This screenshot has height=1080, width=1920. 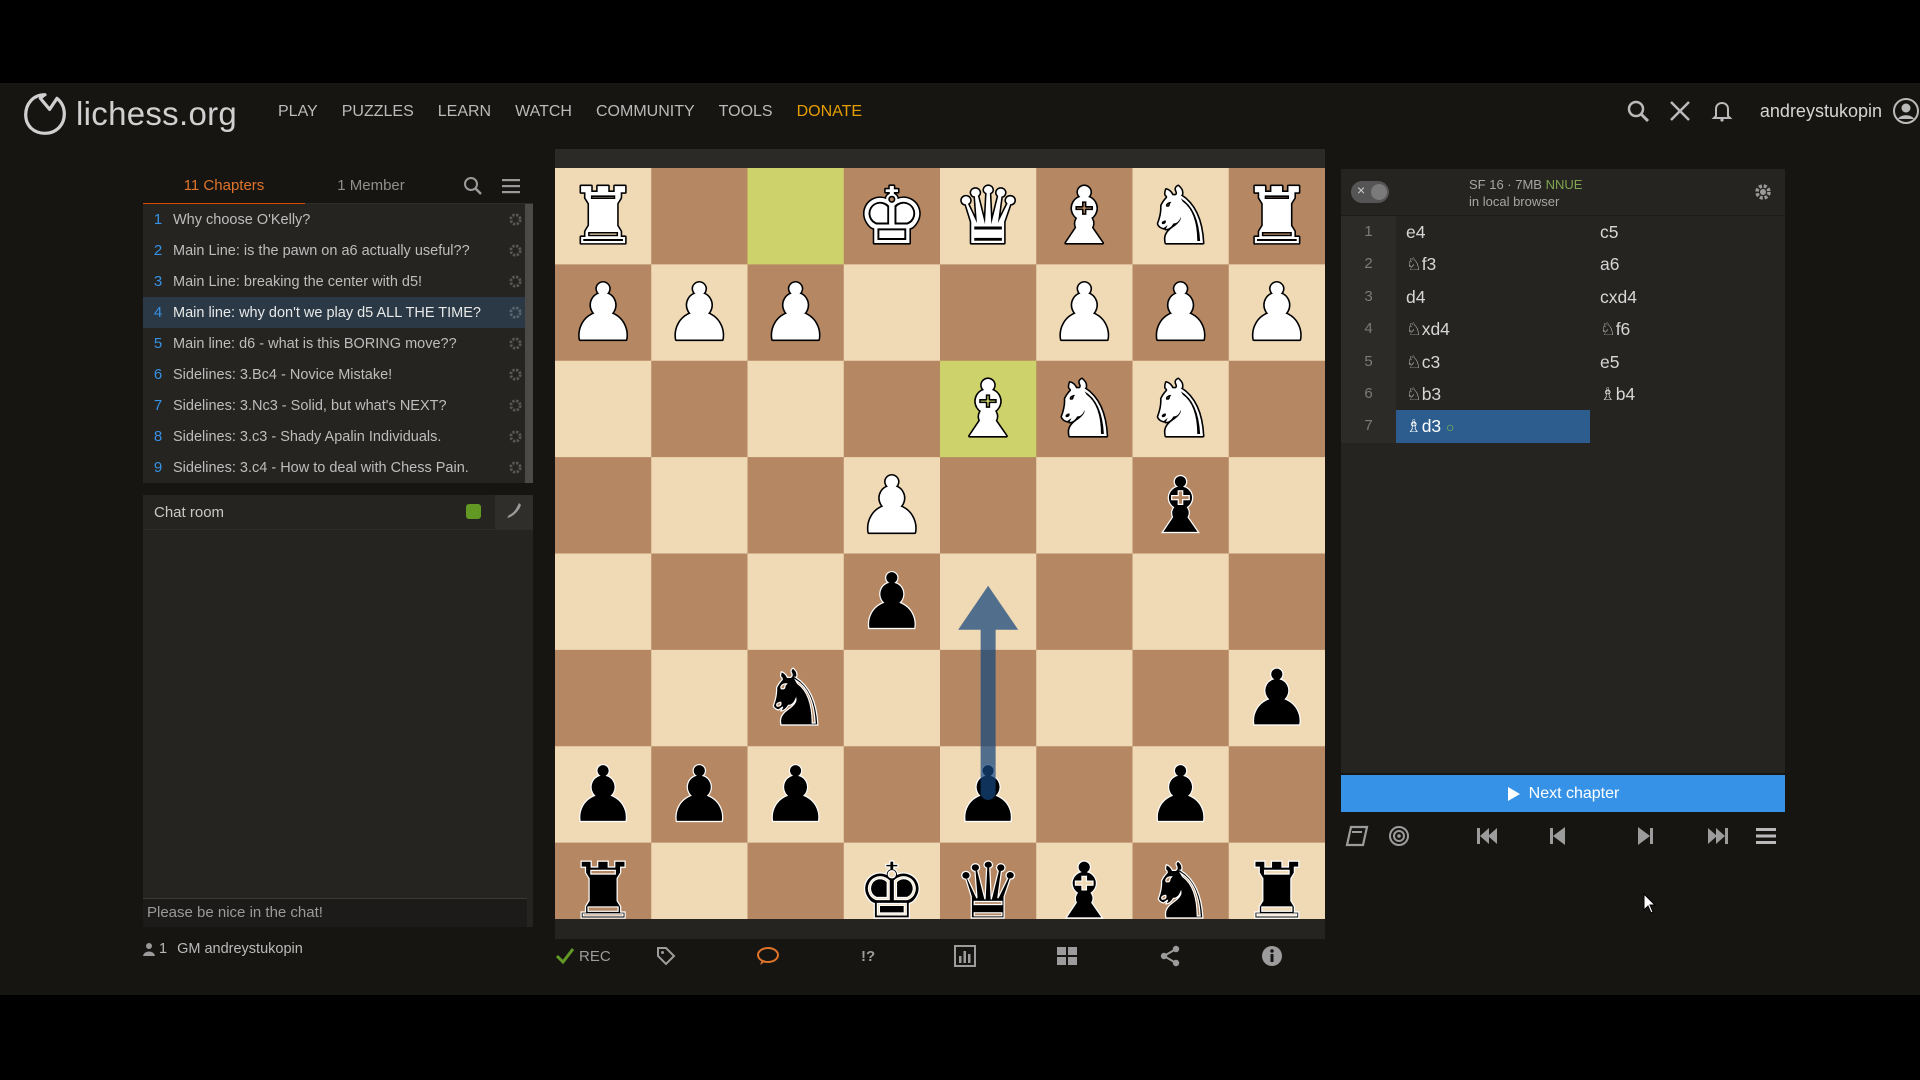 I want to click on black-bishop-icon: ♝, so click(x=1180, y=506).